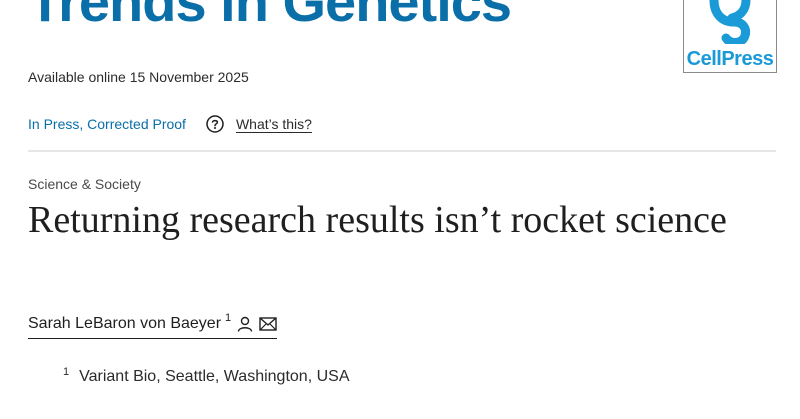  Describe the element at coordinates (730, 59) in the screenshot. I see `cellpress-wordmark: CellPress` at that location.